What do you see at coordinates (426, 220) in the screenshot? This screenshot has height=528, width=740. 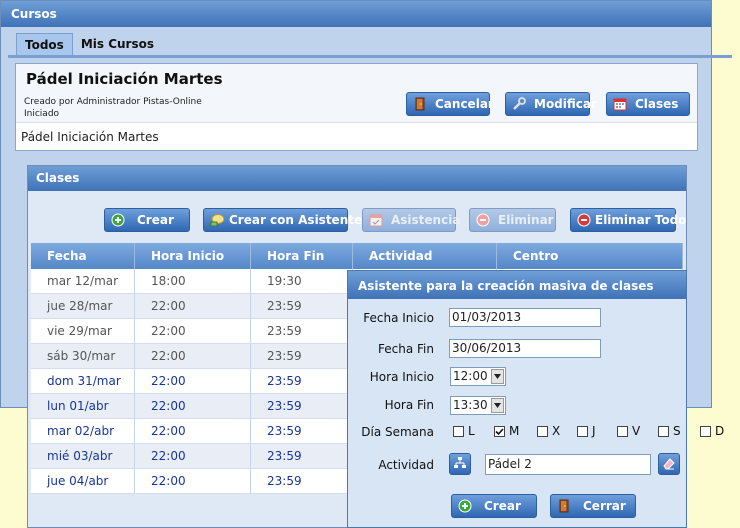 I see `asistencia-label: Asistencia` at bounding box center [426, 220].